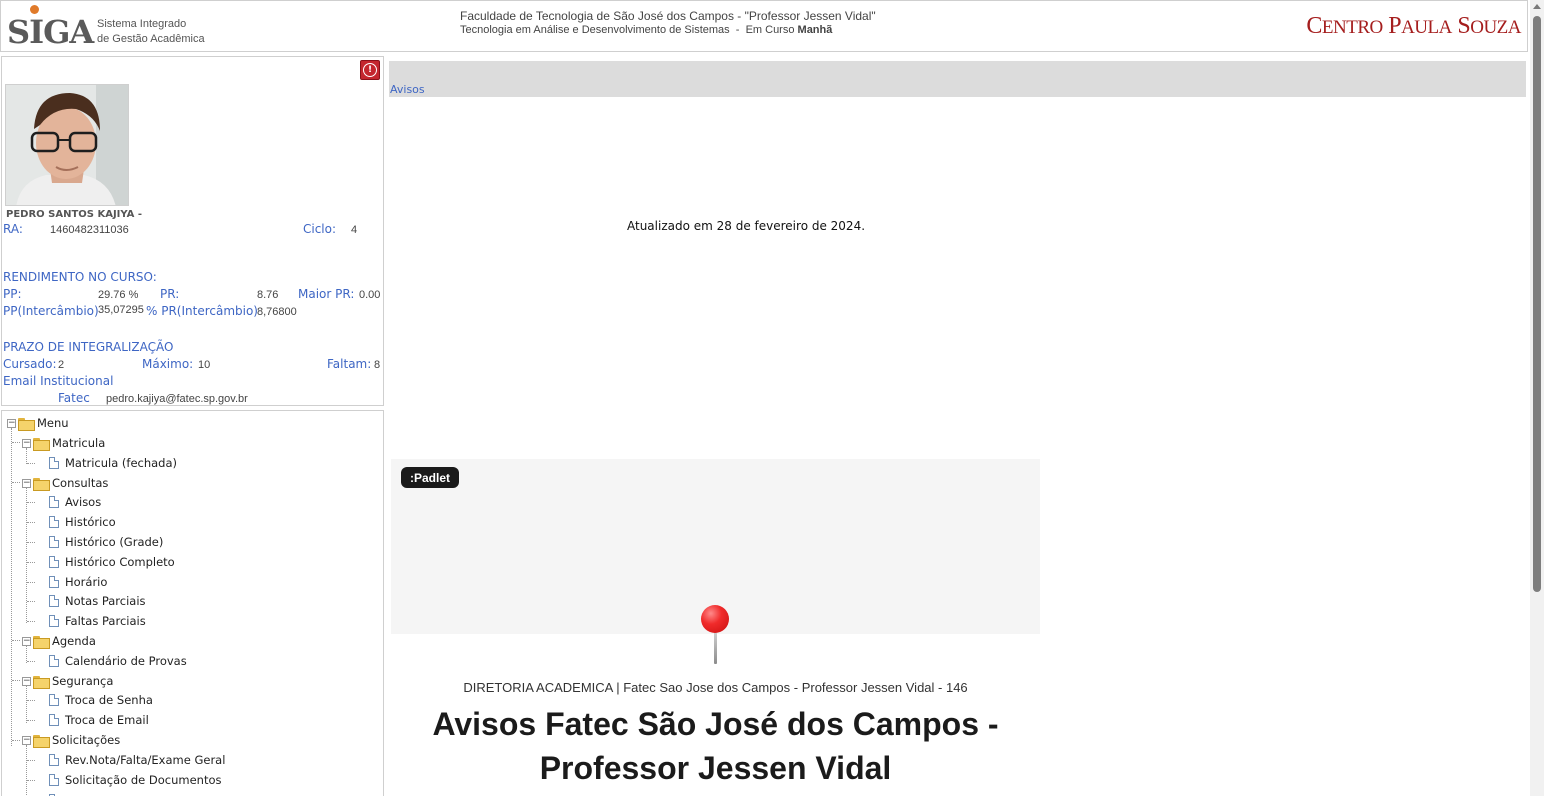 The height and width of the screenshot is (796, 1544). Describe the element at coordinates (151, 32) in the screenshot. I see `siga-subtitle: Sistema Integrado de Gestão Acadêmica` at that location.